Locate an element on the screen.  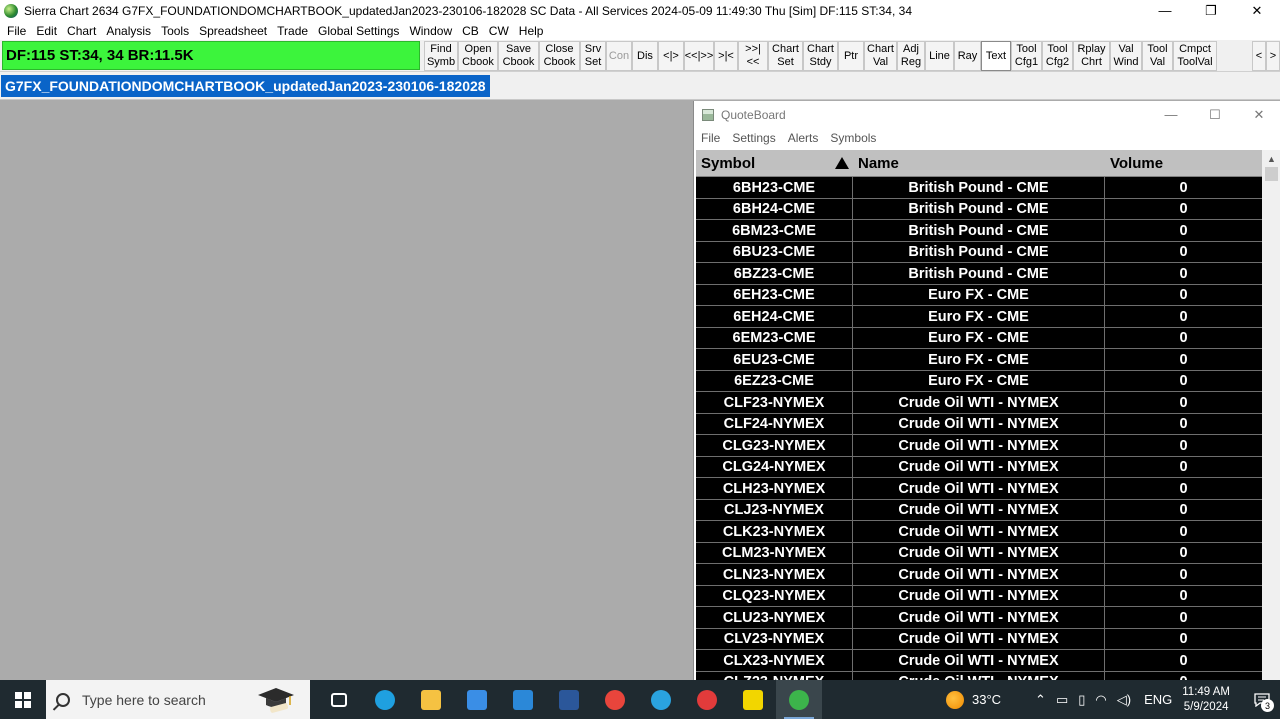
tool-values-button: Tool Val is located at coordinates (1157, 56).